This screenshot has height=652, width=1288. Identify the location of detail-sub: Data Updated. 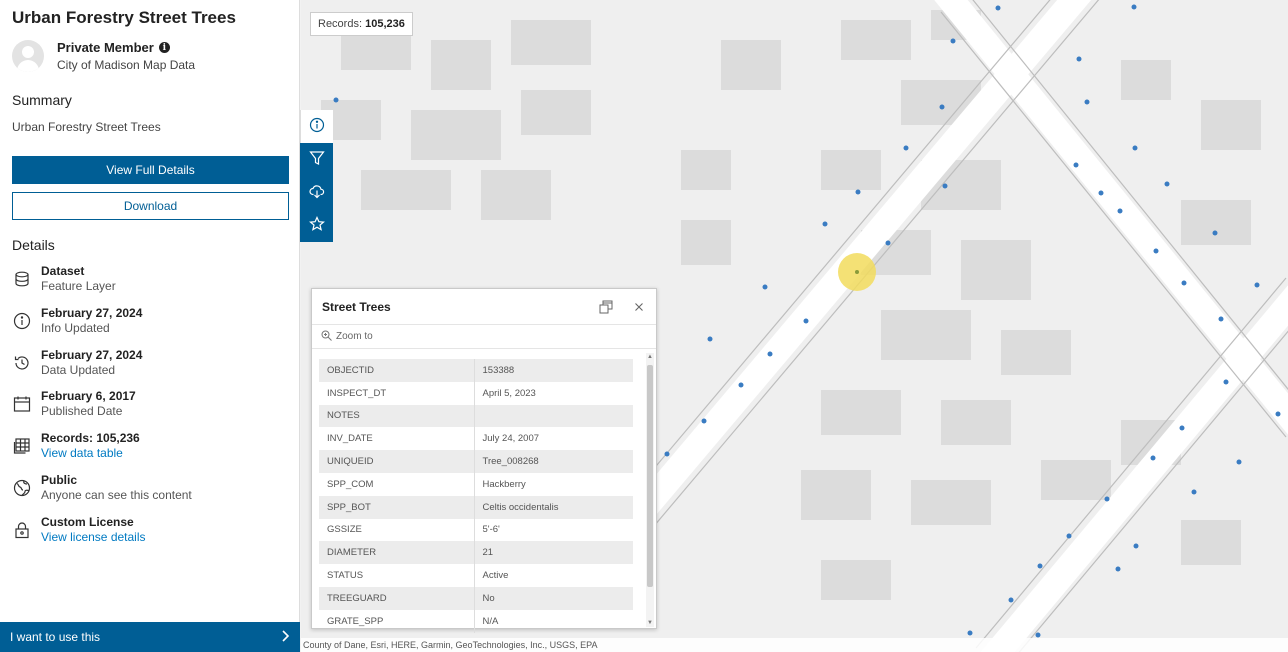
(78, 370).